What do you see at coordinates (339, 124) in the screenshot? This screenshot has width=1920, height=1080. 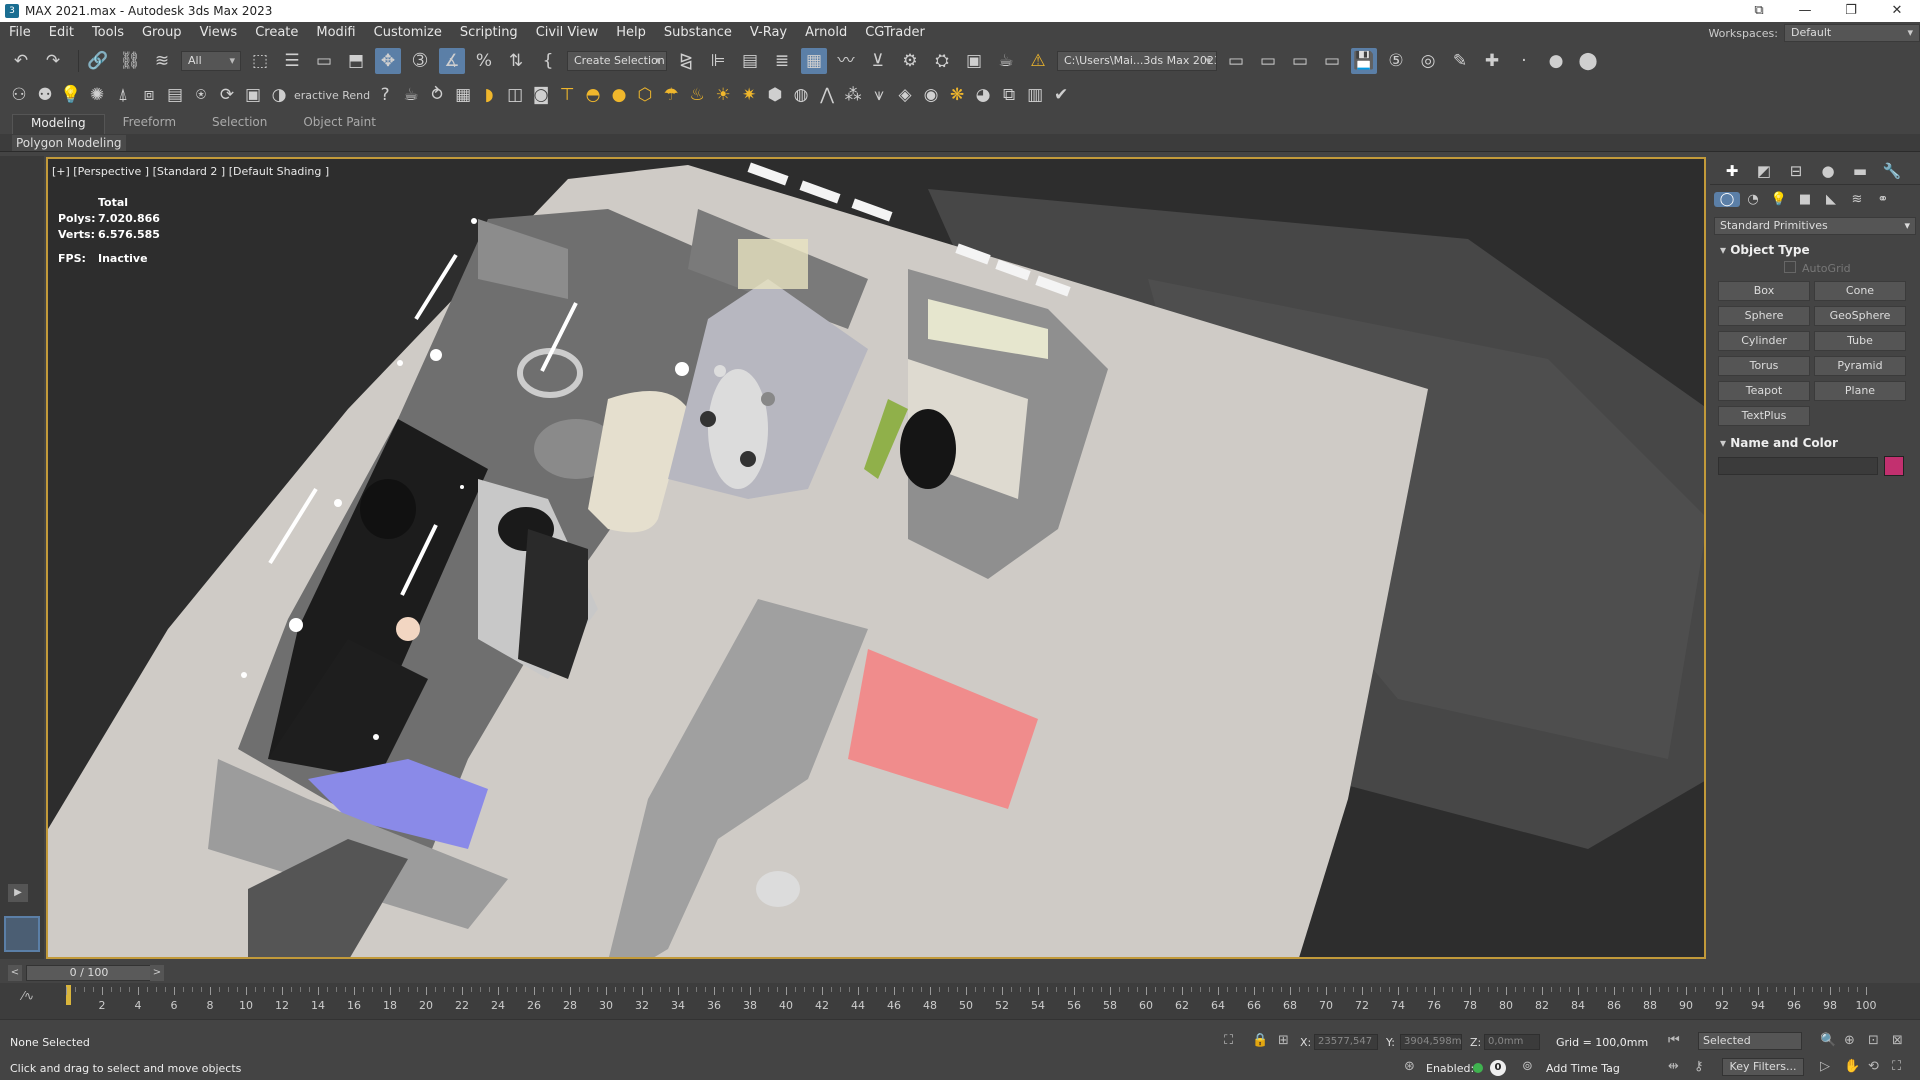 I see `tab-object-paint: Object Paint` at bounding box center [339, 124].